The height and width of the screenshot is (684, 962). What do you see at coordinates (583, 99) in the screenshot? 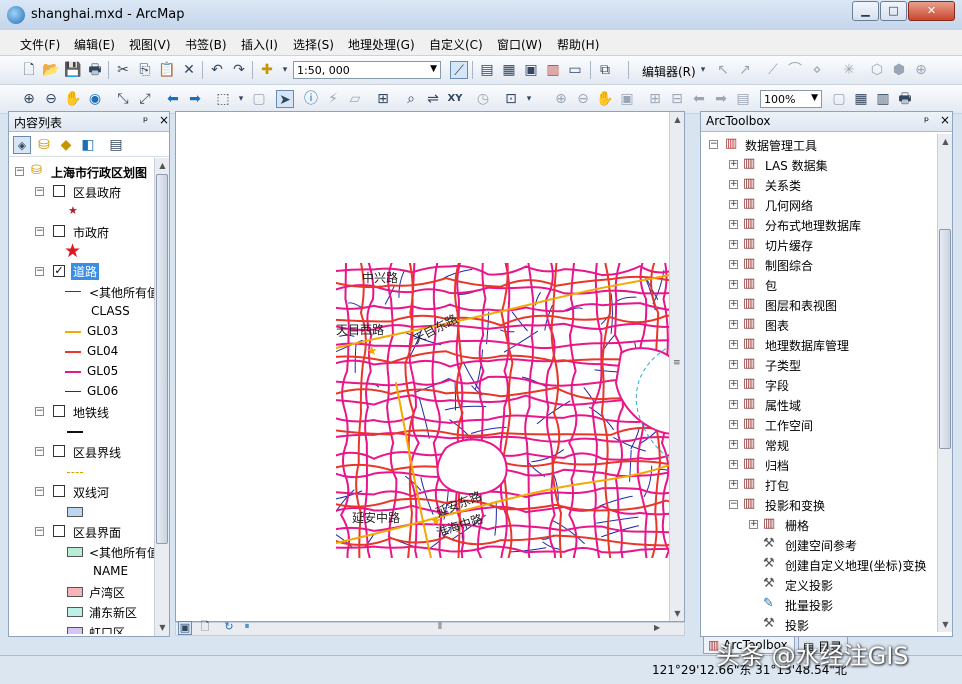
I see `layout-zoom-out-icon: ⊖` at bounding box center [583, 99].